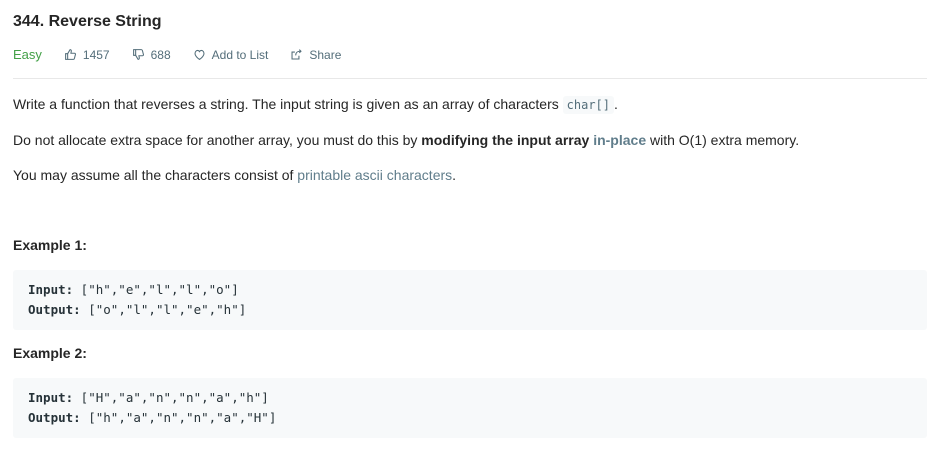 This screenshot has height=456, width=939. Describe the element at coordinates (70, 54) in the screenshot. I see `thumbs-up-icon` at that location.